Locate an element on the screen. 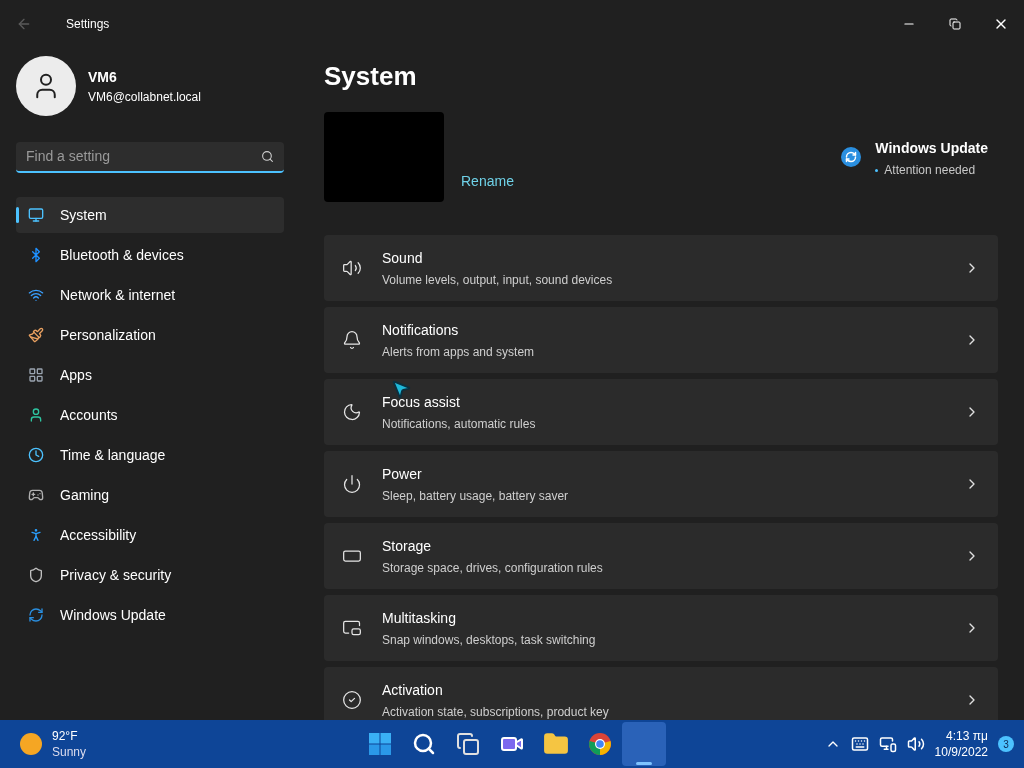 The width and height of the screenshot is (1024, 768). check-circle-icon is located at coordinates (352, 700).